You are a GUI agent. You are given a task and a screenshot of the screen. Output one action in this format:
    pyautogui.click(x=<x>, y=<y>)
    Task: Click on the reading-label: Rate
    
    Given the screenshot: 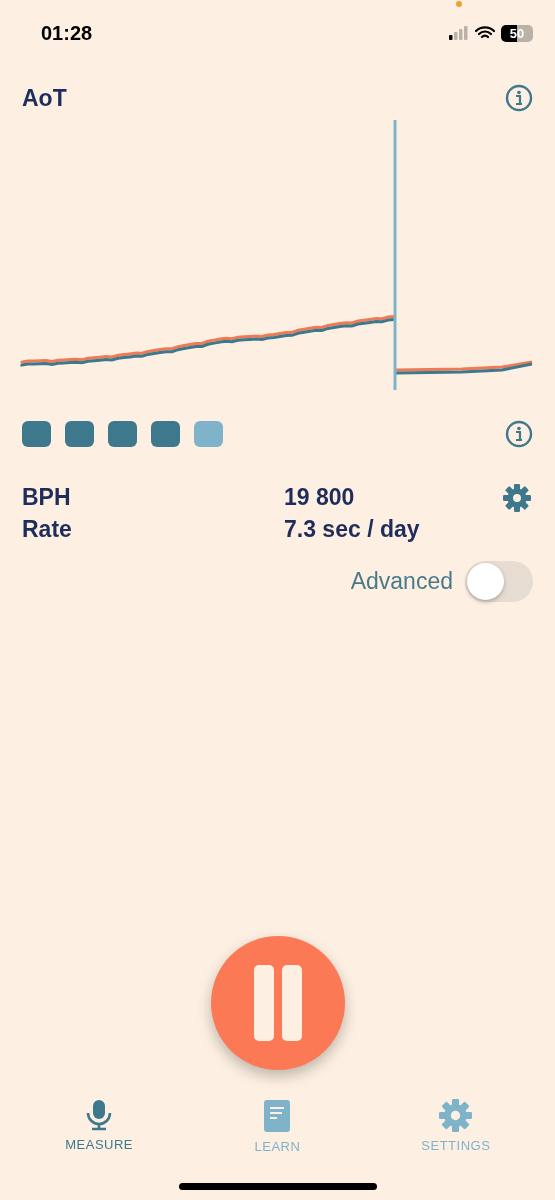 What is the action you would take?
    pyautogui.click(x=47, y=529)
    